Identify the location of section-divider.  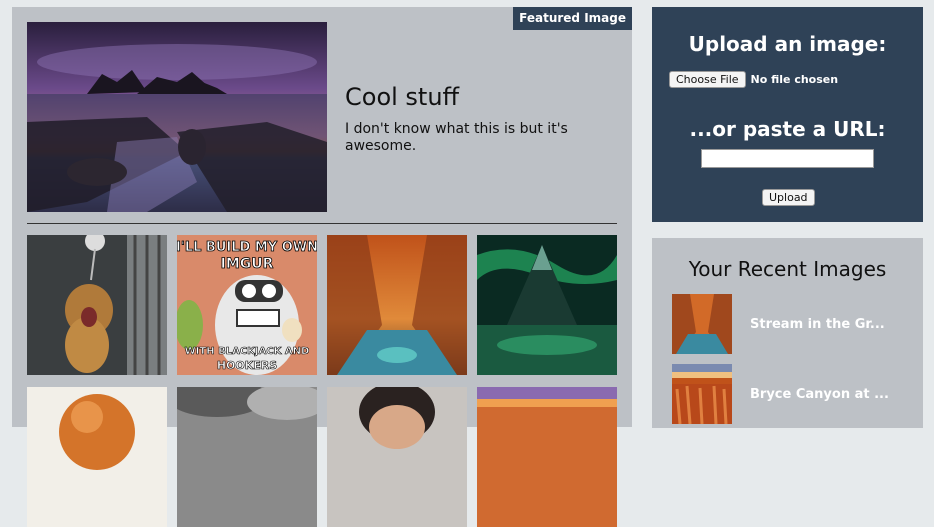
(322, 223).